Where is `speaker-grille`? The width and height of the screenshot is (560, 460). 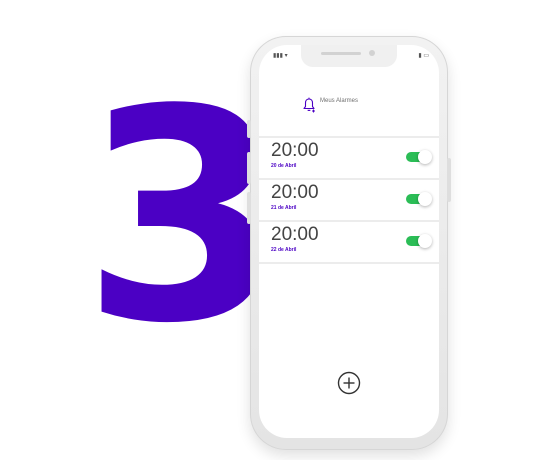
speaker-grille is located at coordinates (341, 53).